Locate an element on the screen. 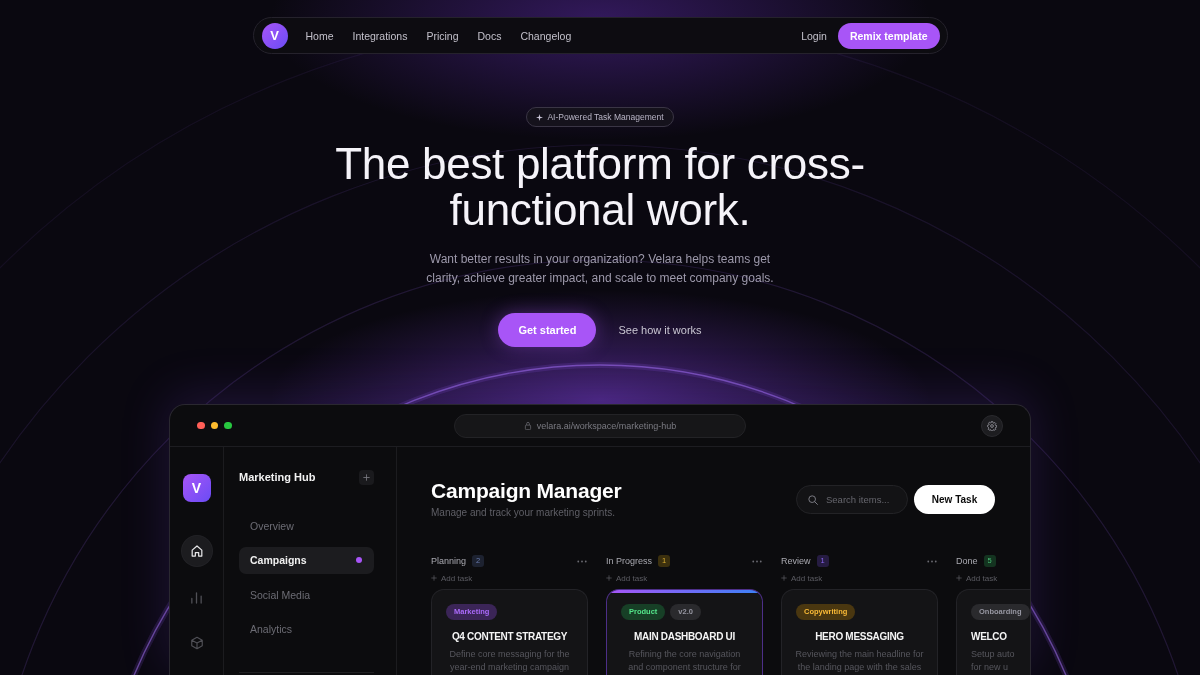  nav-link: Home is located at coordinates (319, 35).